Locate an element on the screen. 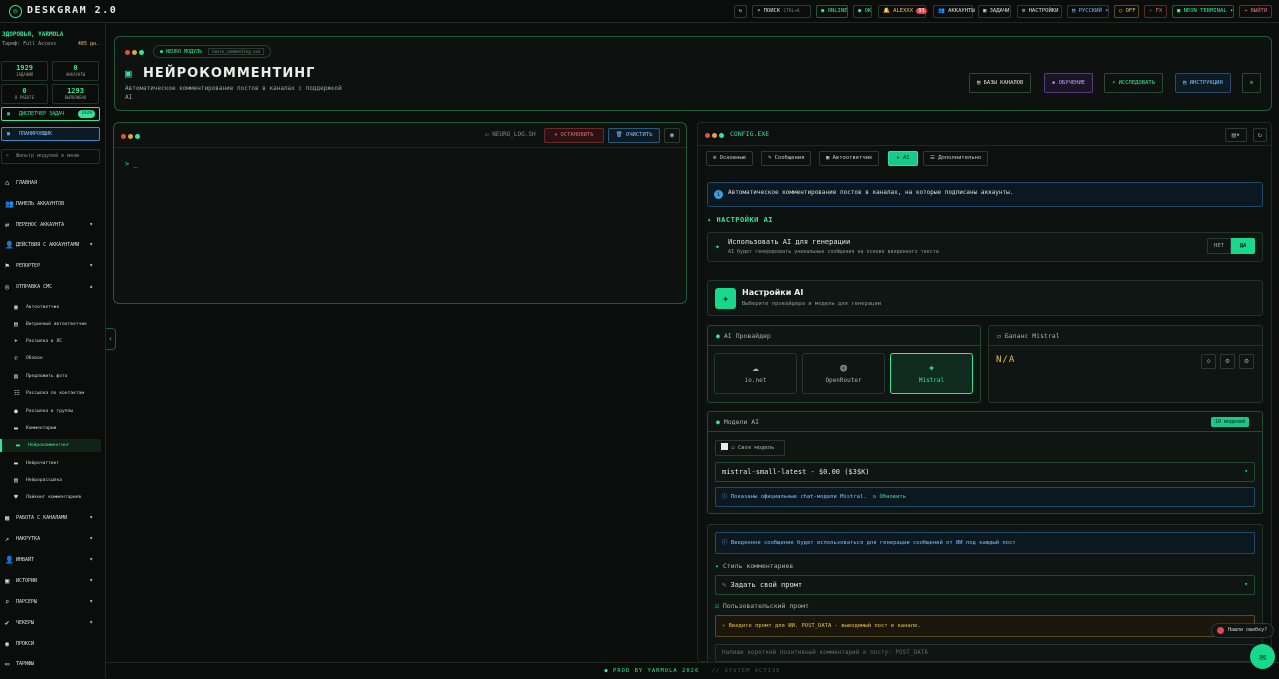 This screenshot has height=679, width=1279. balance-refresh-button: ⚙ is located at coordinates (1227, 361).